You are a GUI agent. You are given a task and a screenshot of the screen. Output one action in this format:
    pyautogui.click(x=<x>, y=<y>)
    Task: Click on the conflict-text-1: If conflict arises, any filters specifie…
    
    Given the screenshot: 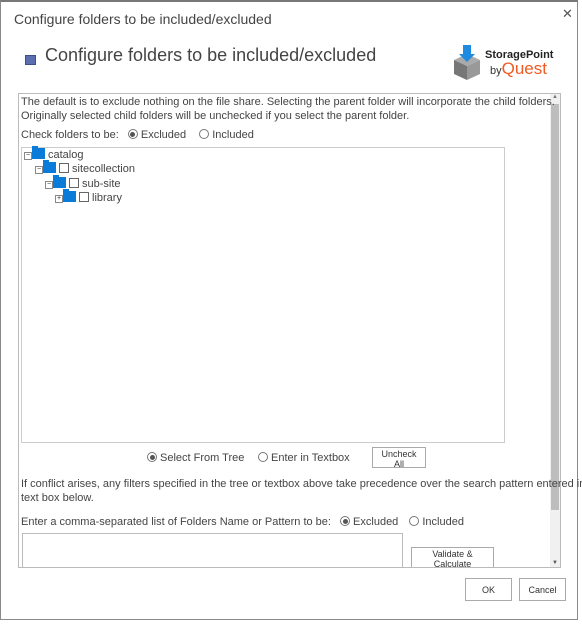 What is the action you would take?
    pyautogui.click(x=301, y=484)
    